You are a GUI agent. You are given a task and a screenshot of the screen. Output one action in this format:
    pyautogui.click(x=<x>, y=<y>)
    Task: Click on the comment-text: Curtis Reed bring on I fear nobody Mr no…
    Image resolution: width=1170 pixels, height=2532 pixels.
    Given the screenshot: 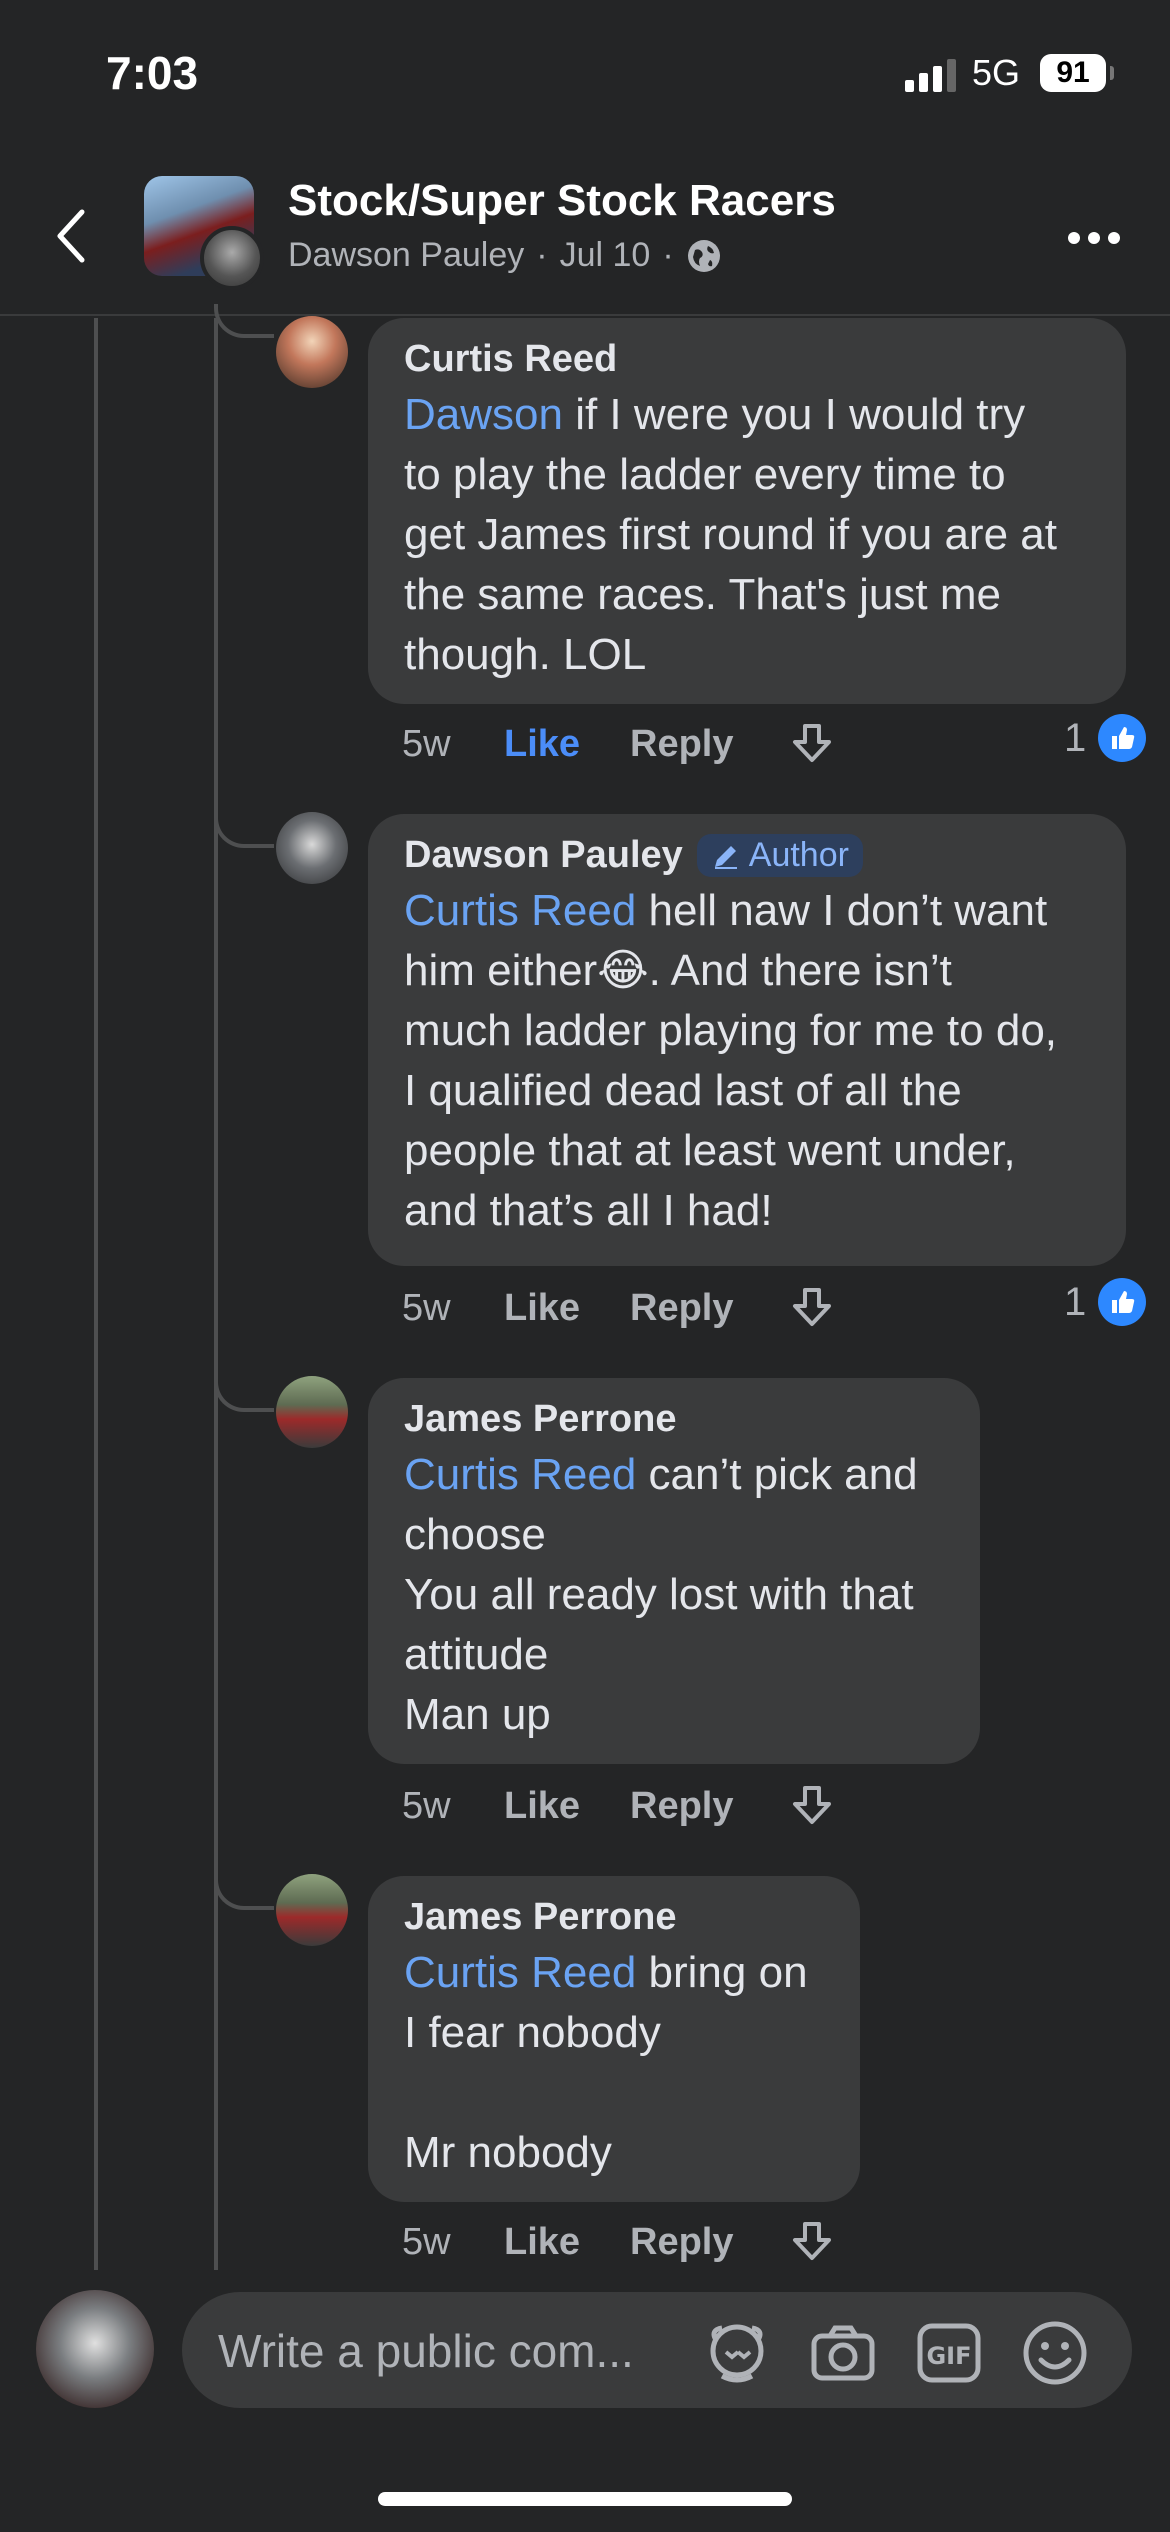 What is the action you would take?
    pyautogui.click(x=606, y=2062)
    